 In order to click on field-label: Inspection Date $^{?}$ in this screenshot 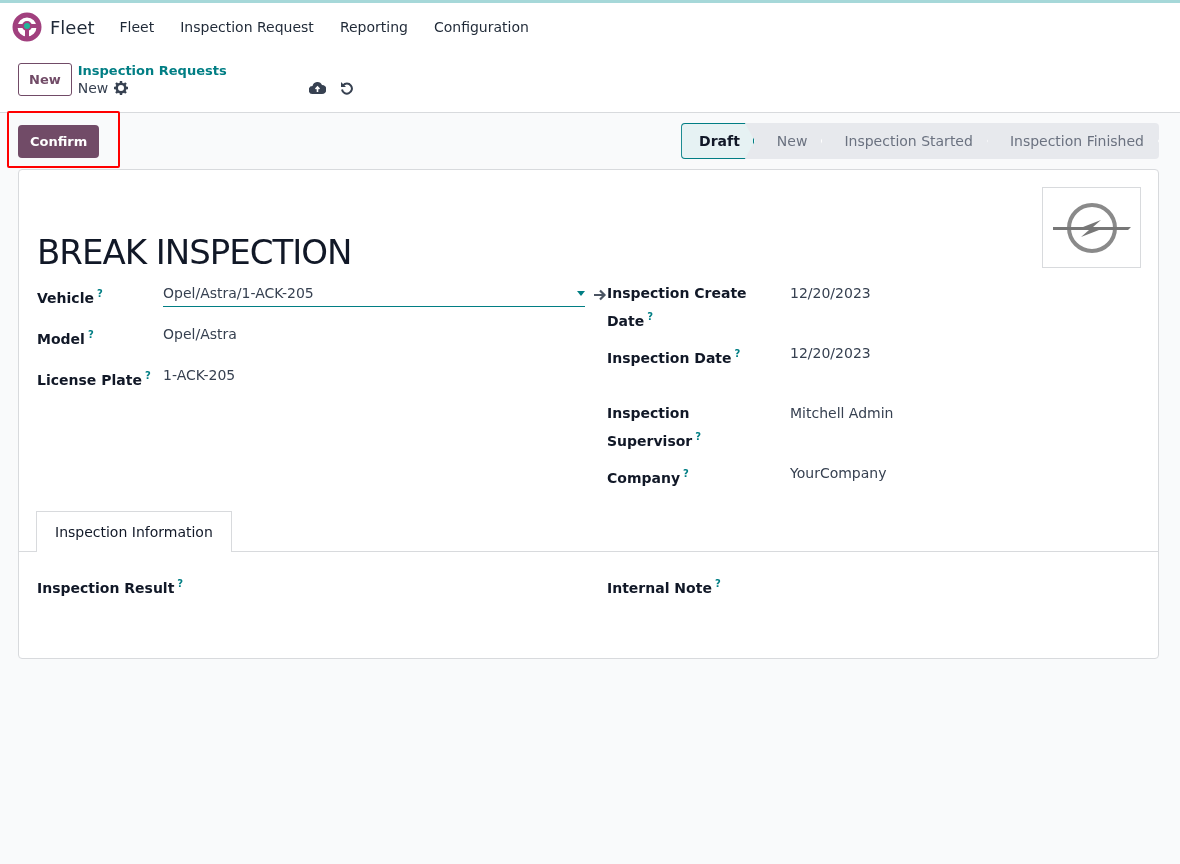, I will do `click(674, 357)`.